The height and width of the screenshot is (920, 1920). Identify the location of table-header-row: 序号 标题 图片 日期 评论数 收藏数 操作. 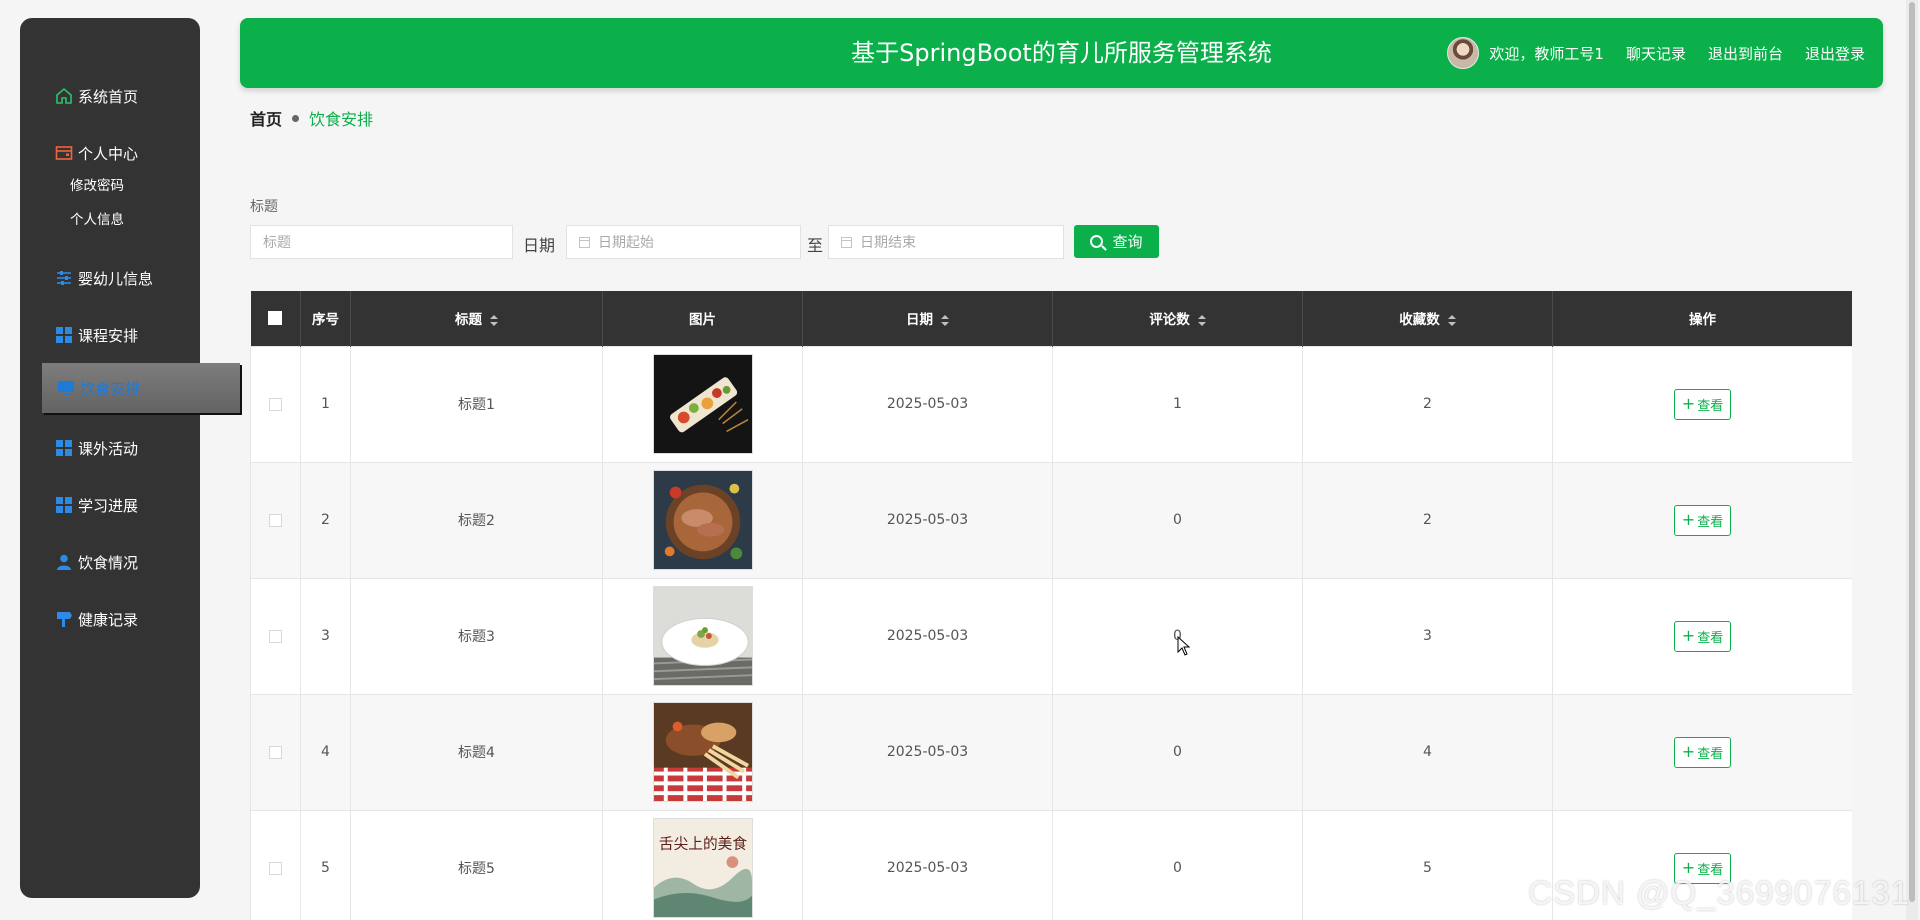
(1051, 318).